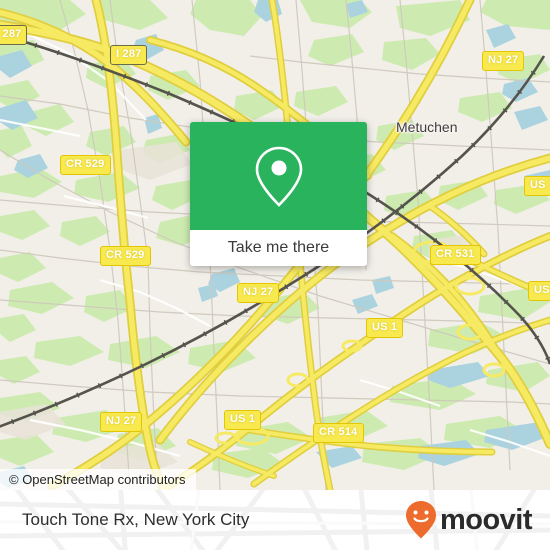  I want to click on road-shield-us1-center: US 1, so click(385, 328).